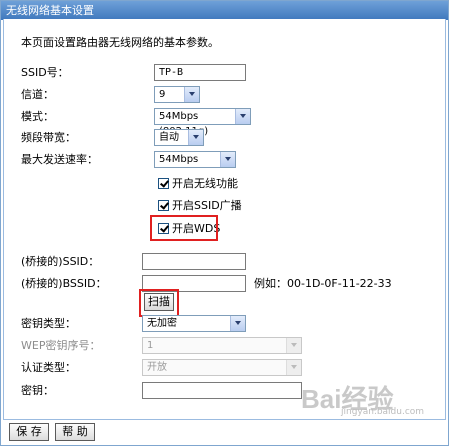 This screenshot has width=449, height=446. I want to click on enable-wireless-label: 开启无线功能, so click(205, 183).